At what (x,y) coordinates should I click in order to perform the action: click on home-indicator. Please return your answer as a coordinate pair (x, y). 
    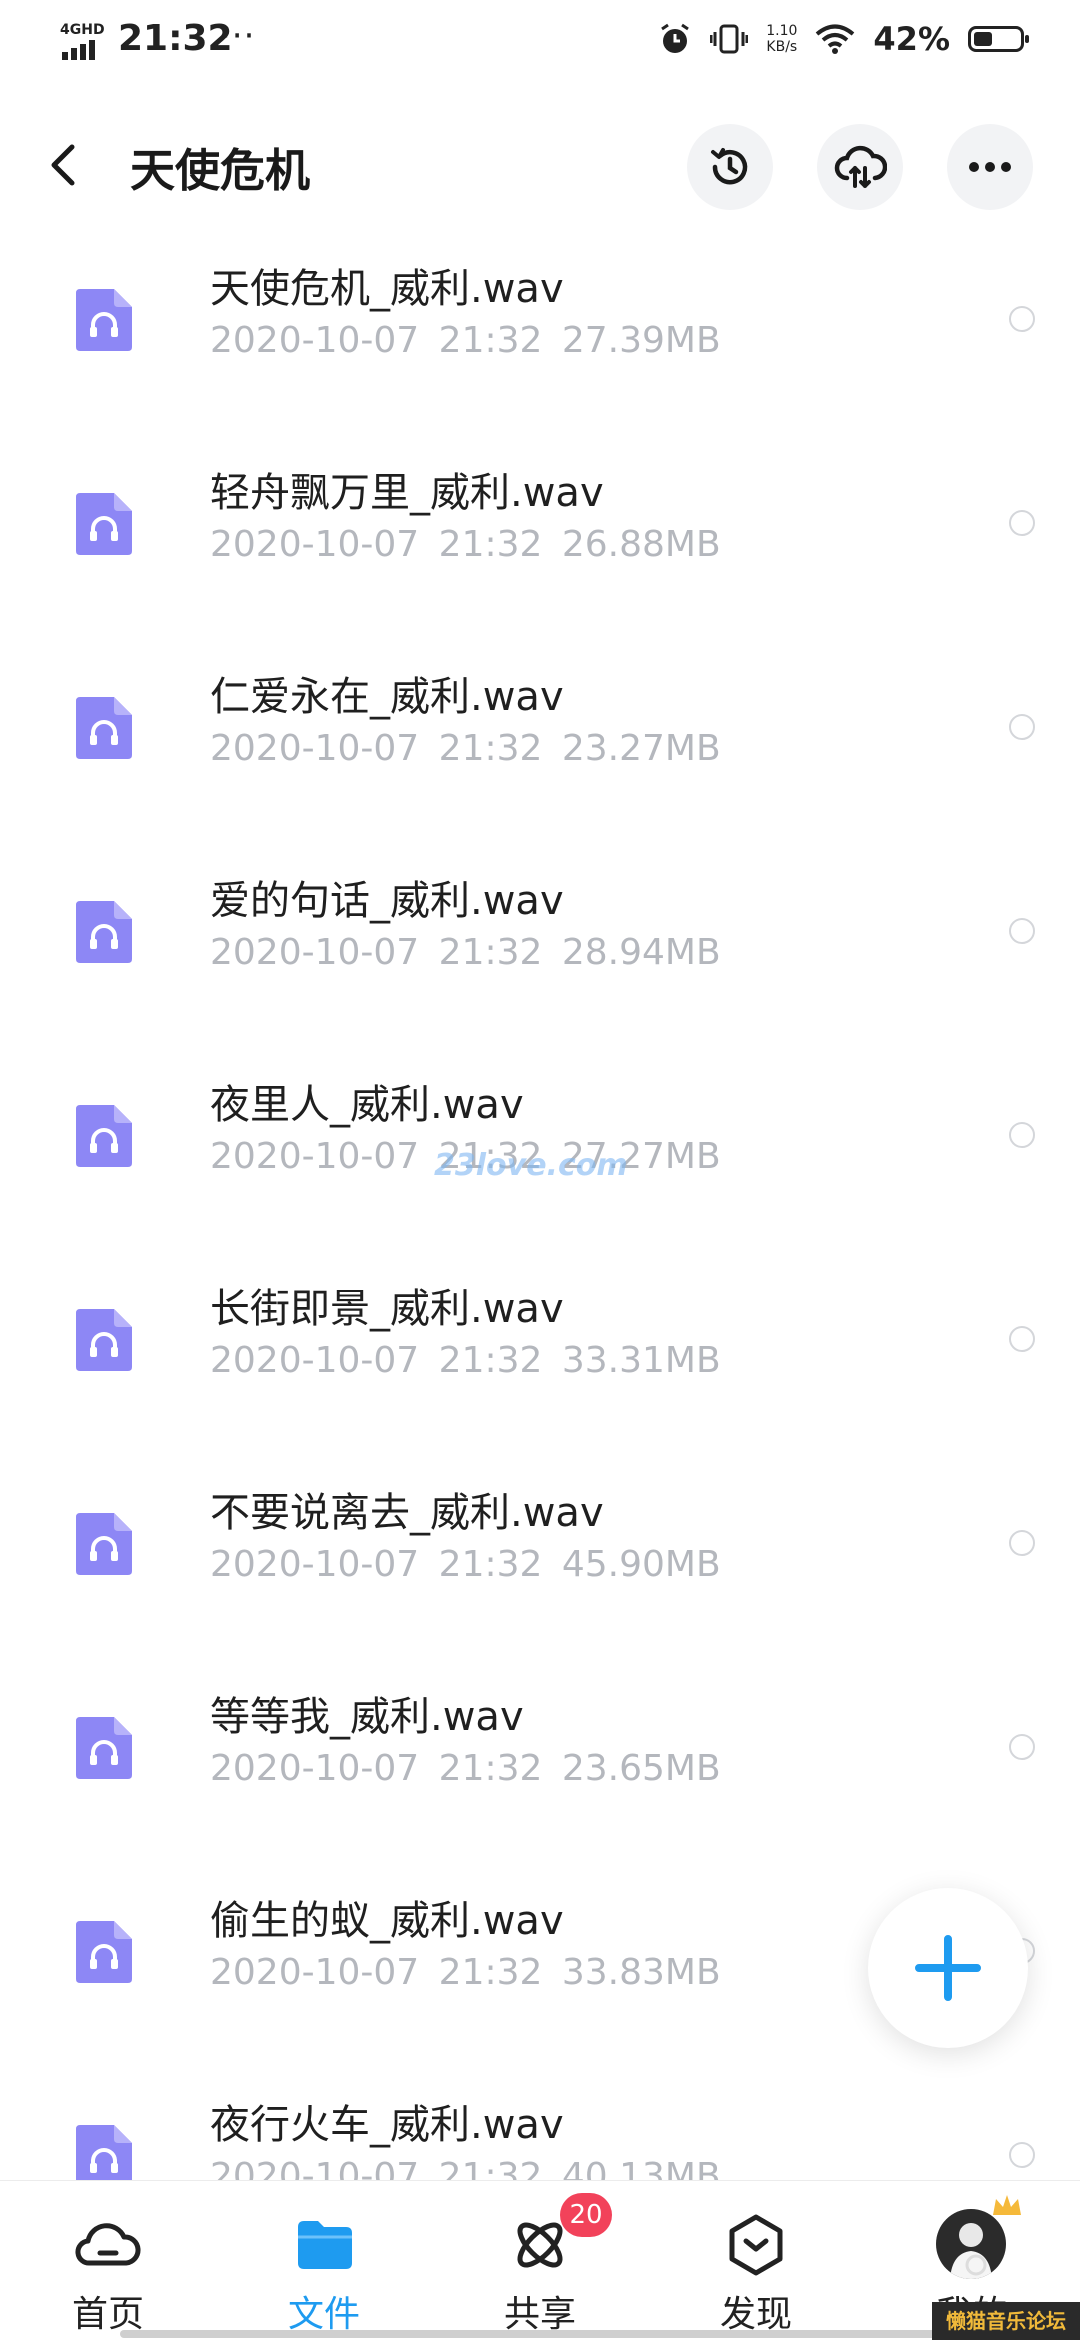
    Looking at the image, I should click on (540, 2334).